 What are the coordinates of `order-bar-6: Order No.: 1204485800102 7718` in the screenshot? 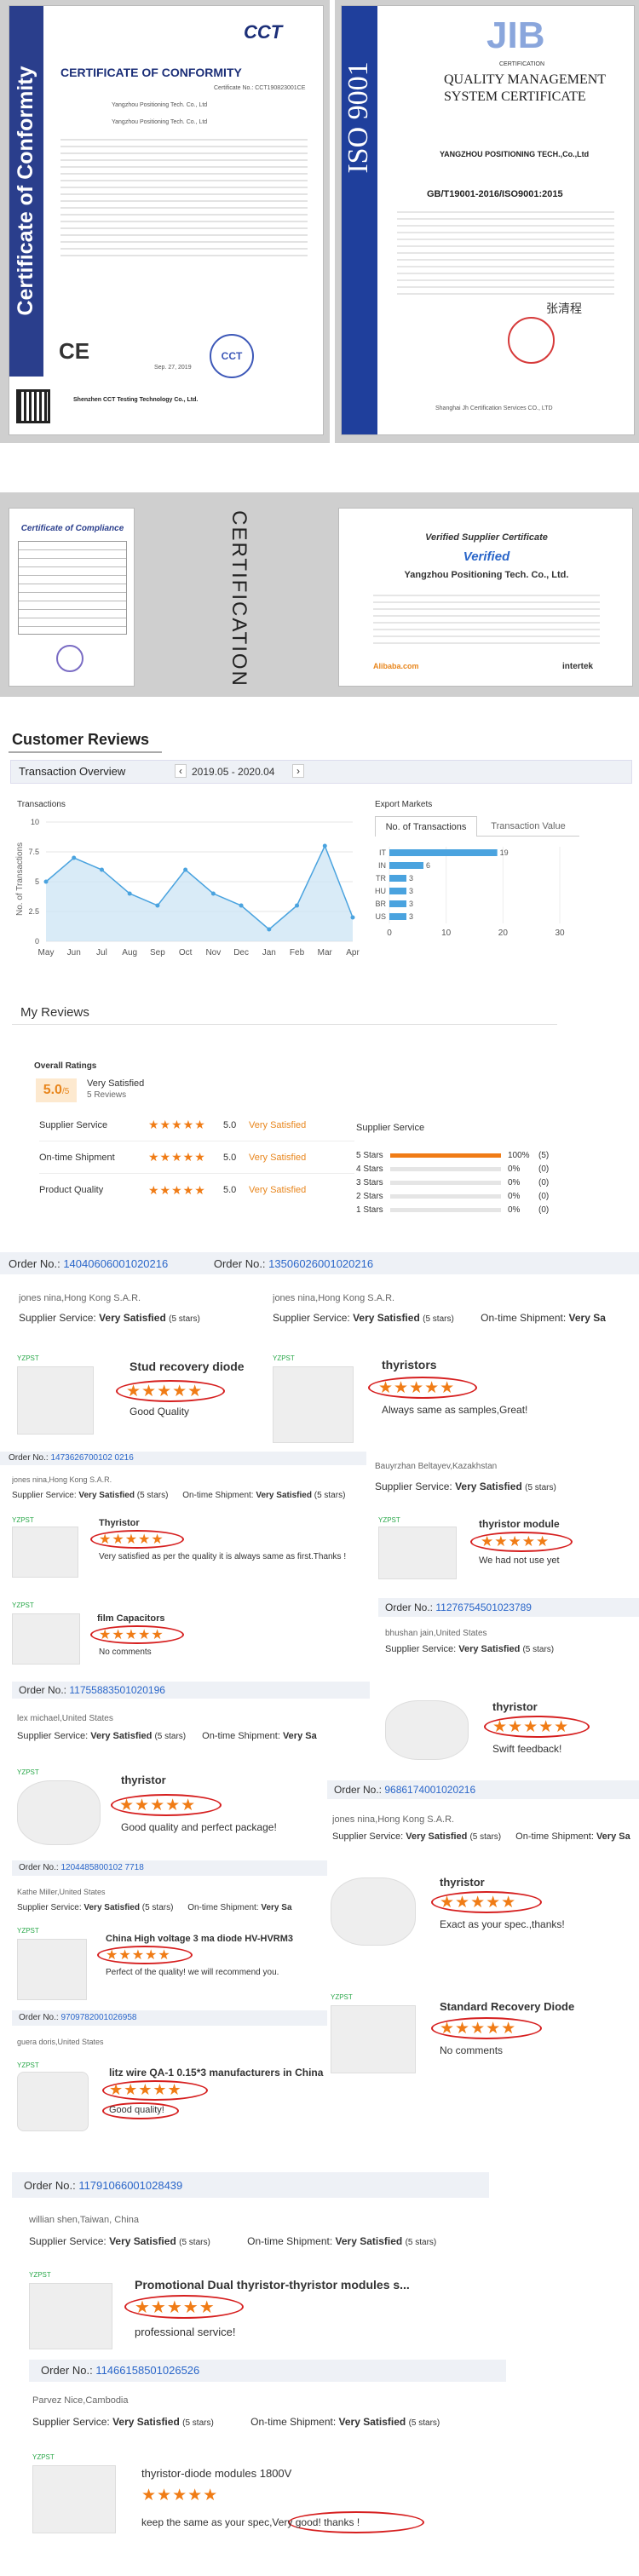 It's located at (169, 1868).